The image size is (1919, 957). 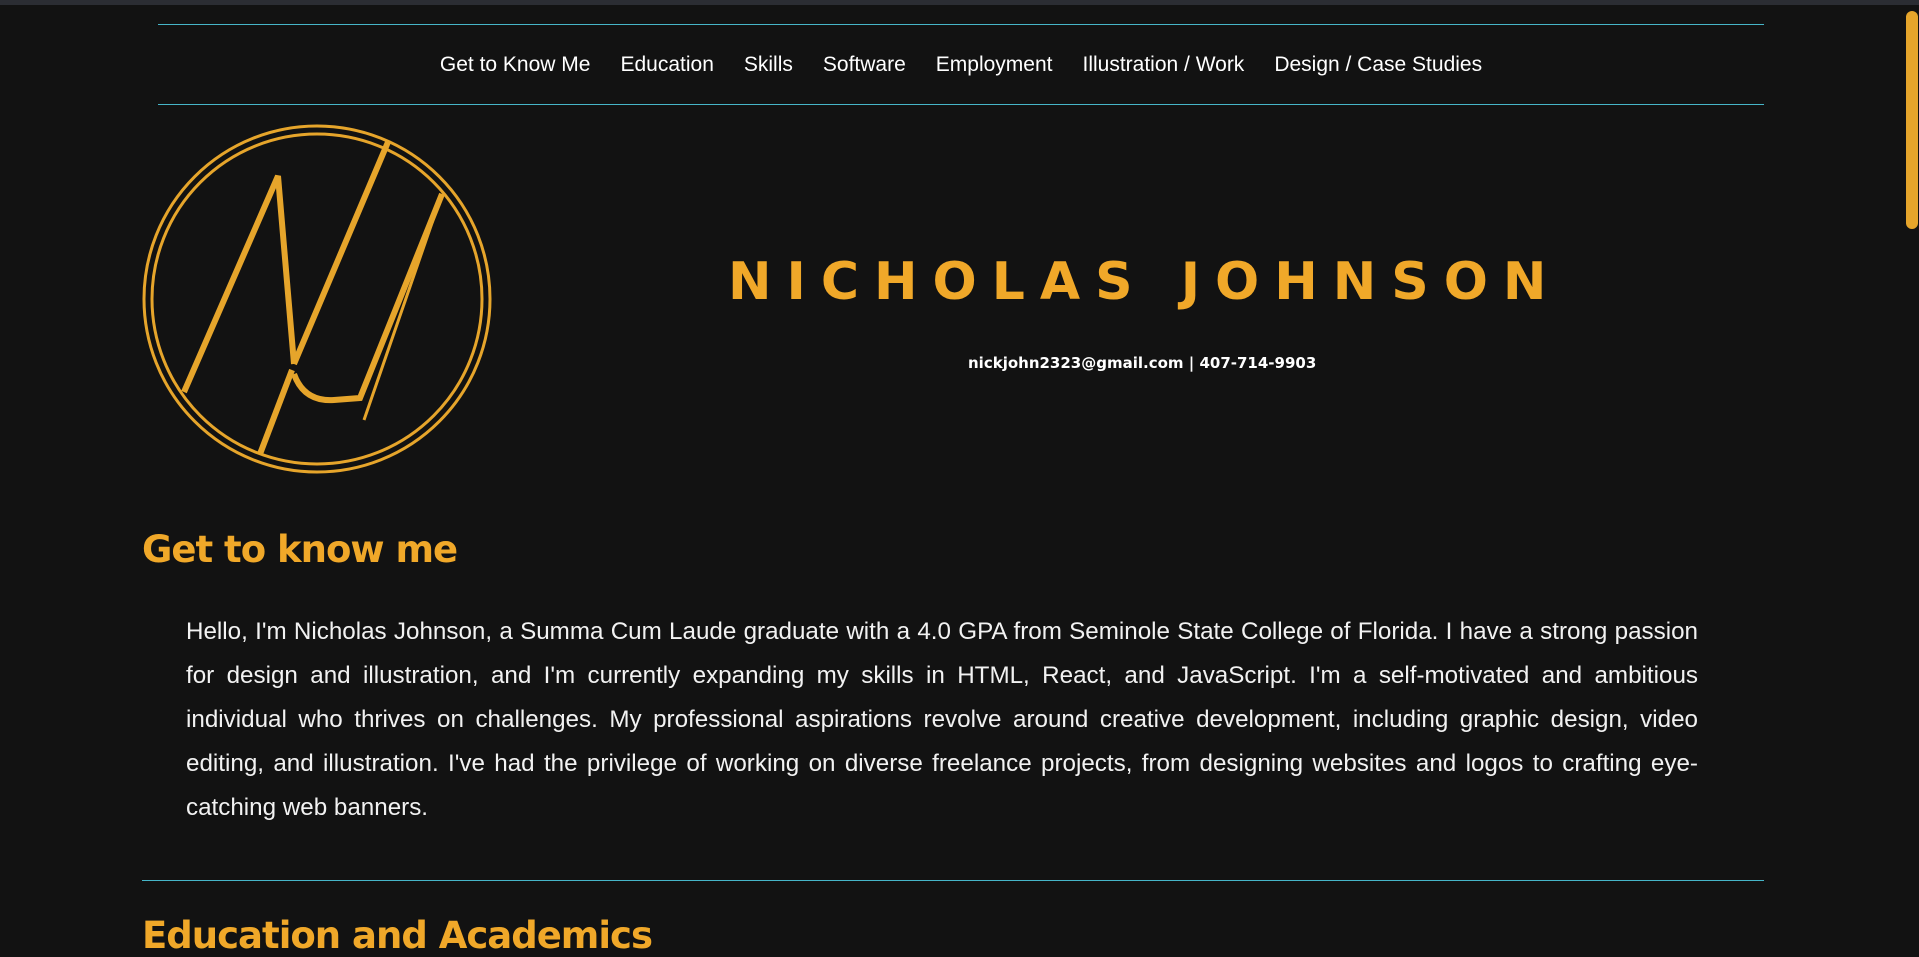 What do you see at coordinates (300, 549) in the screenshot?
I see `about-heading: Get to know me` at bounding box center [300, 549].